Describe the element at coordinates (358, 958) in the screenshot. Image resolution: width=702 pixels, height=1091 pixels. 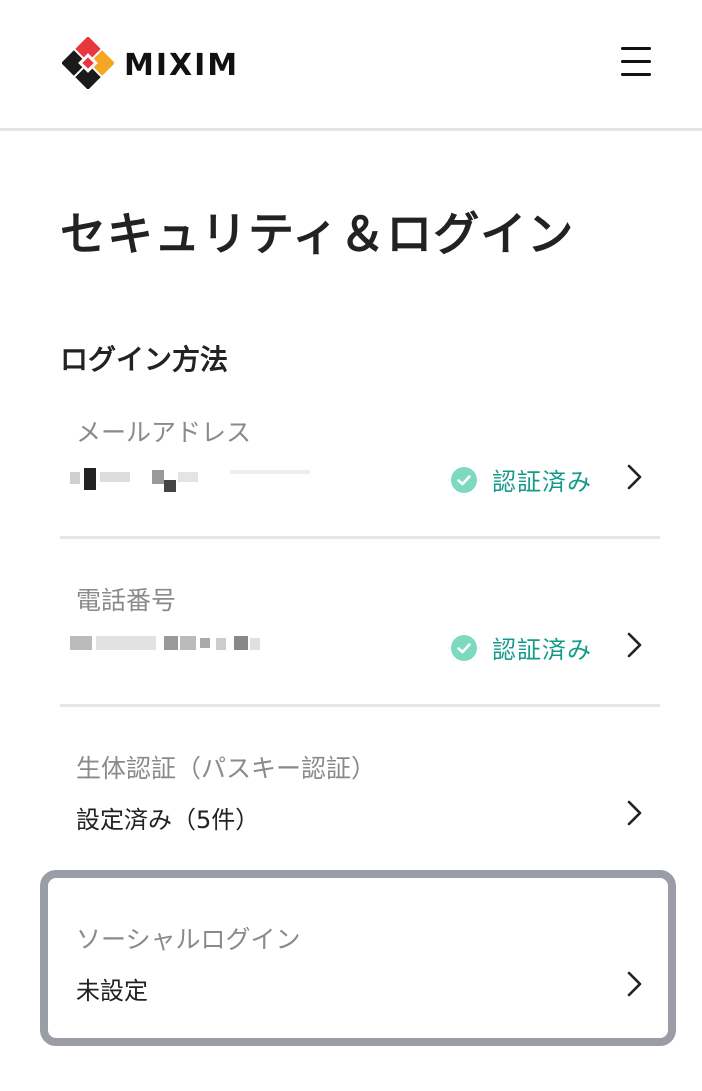
I see `login-method-social-row: ソーシャルログイン 未設定` at that location.